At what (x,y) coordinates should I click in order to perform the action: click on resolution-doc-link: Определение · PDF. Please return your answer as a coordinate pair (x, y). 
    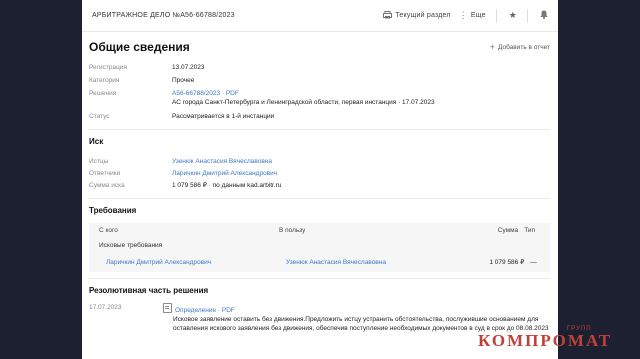
    Looking at the image, I should click on (199, 308).